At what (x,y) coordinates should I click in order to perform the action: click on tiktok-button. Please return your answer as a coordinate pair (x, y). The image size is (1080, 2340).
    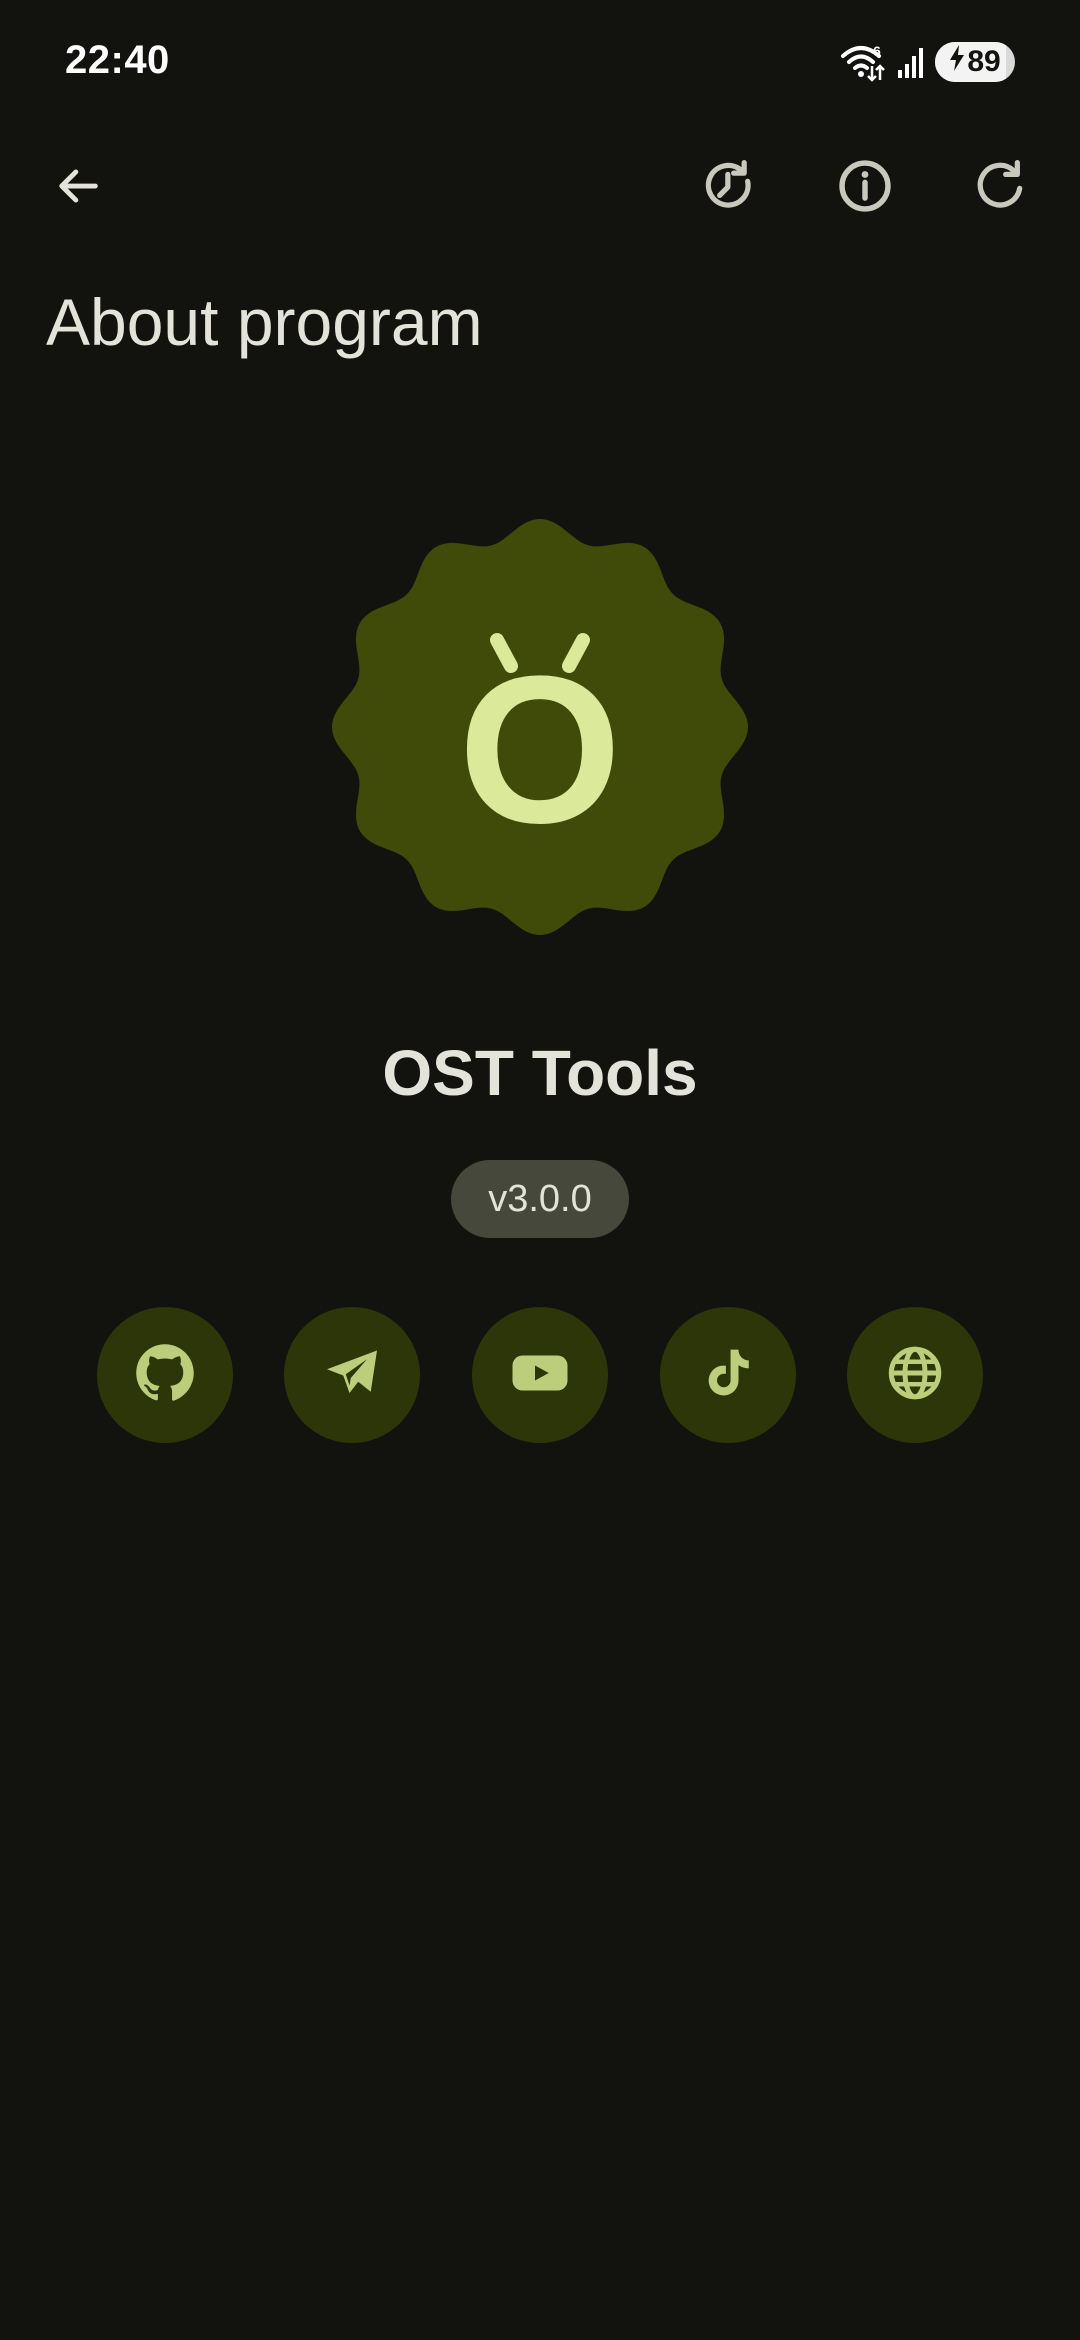
    Looking at the image, I should click on (728, 1375).